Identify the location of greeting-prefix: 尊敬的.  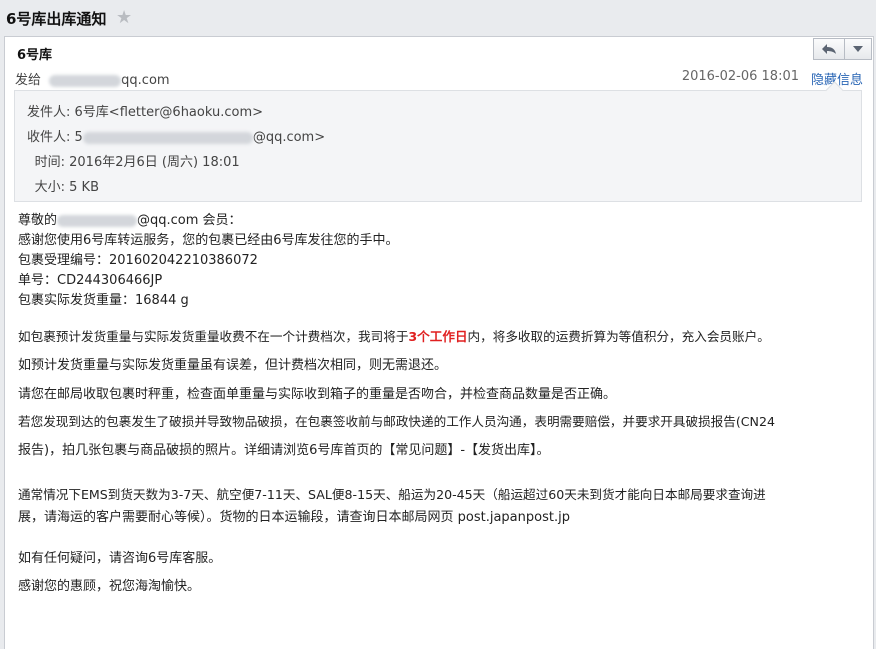
(38, 220).